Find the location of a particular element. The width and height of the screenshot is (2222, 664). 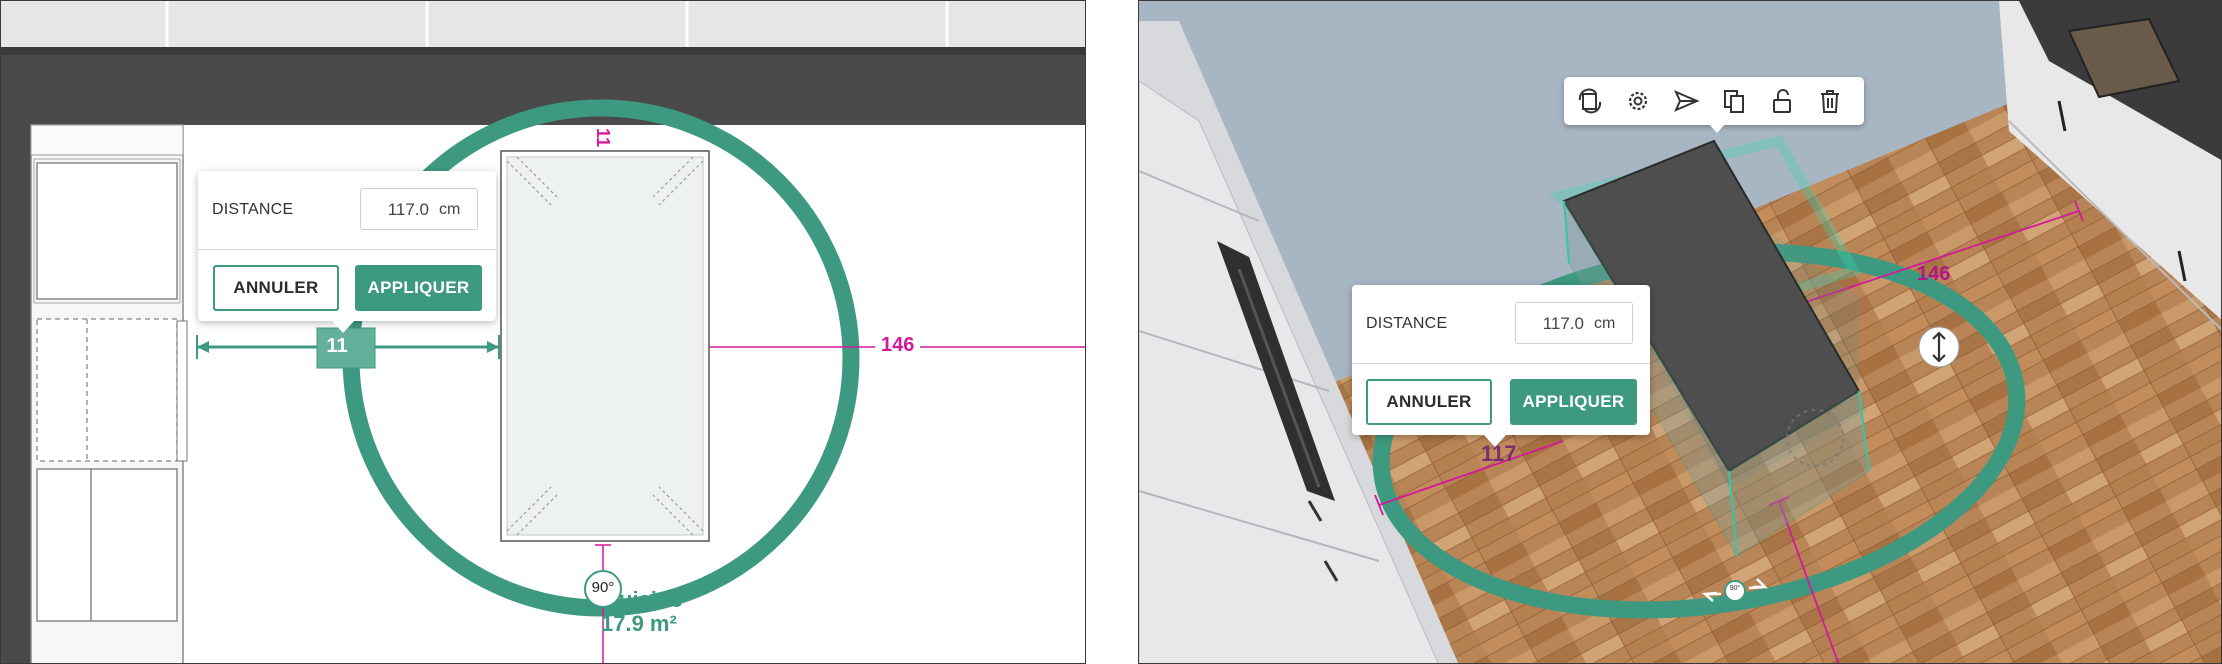

popup-pointer is located at coordinates (343, 327).